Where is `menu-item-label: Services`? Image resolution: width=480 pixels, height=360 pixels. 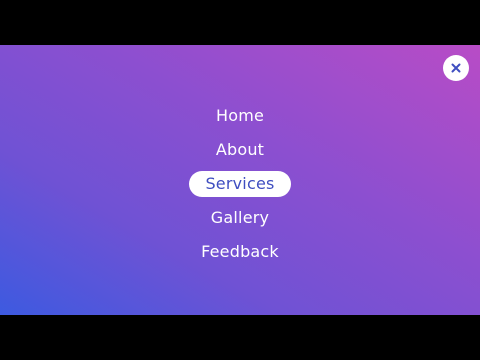 menu-item-label: Services is located at coordinates (240, 184).